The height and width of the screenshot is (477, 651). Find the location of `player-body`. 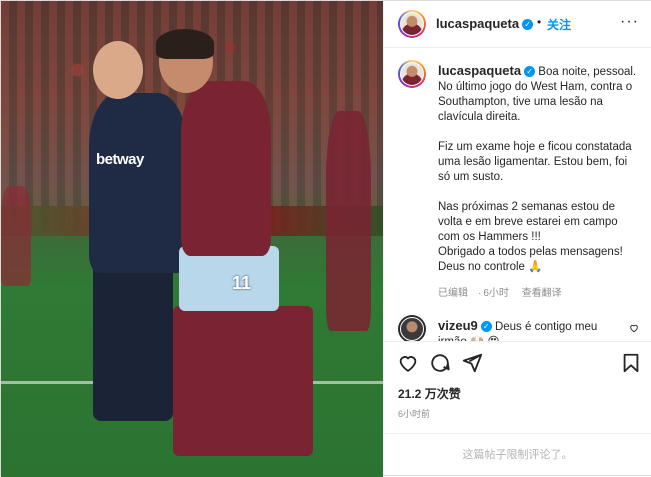

player-body is located at coordinates (226, 168).